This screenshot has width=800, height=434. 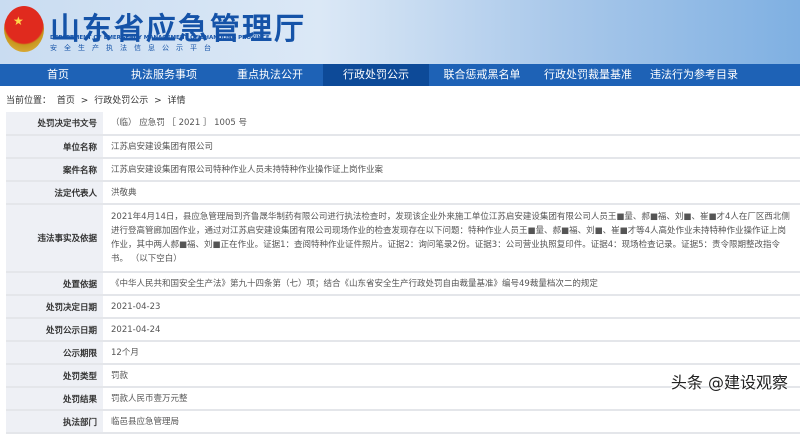 What do you see at coordinates (66, 101) in the screenshot?
I see `breadcrumb-home: 首页` at bounding box center [66, 101].